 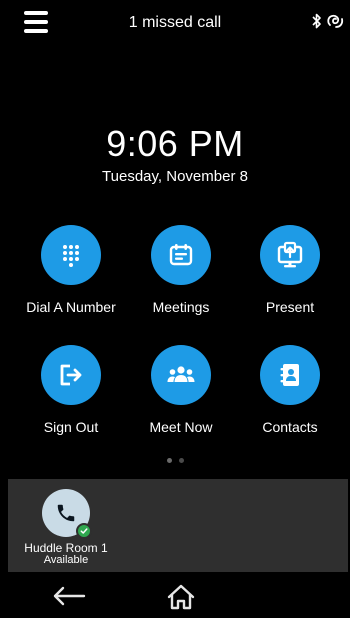 I want to click on sign-out-label: Sign Out, so click(x=71, y=427).